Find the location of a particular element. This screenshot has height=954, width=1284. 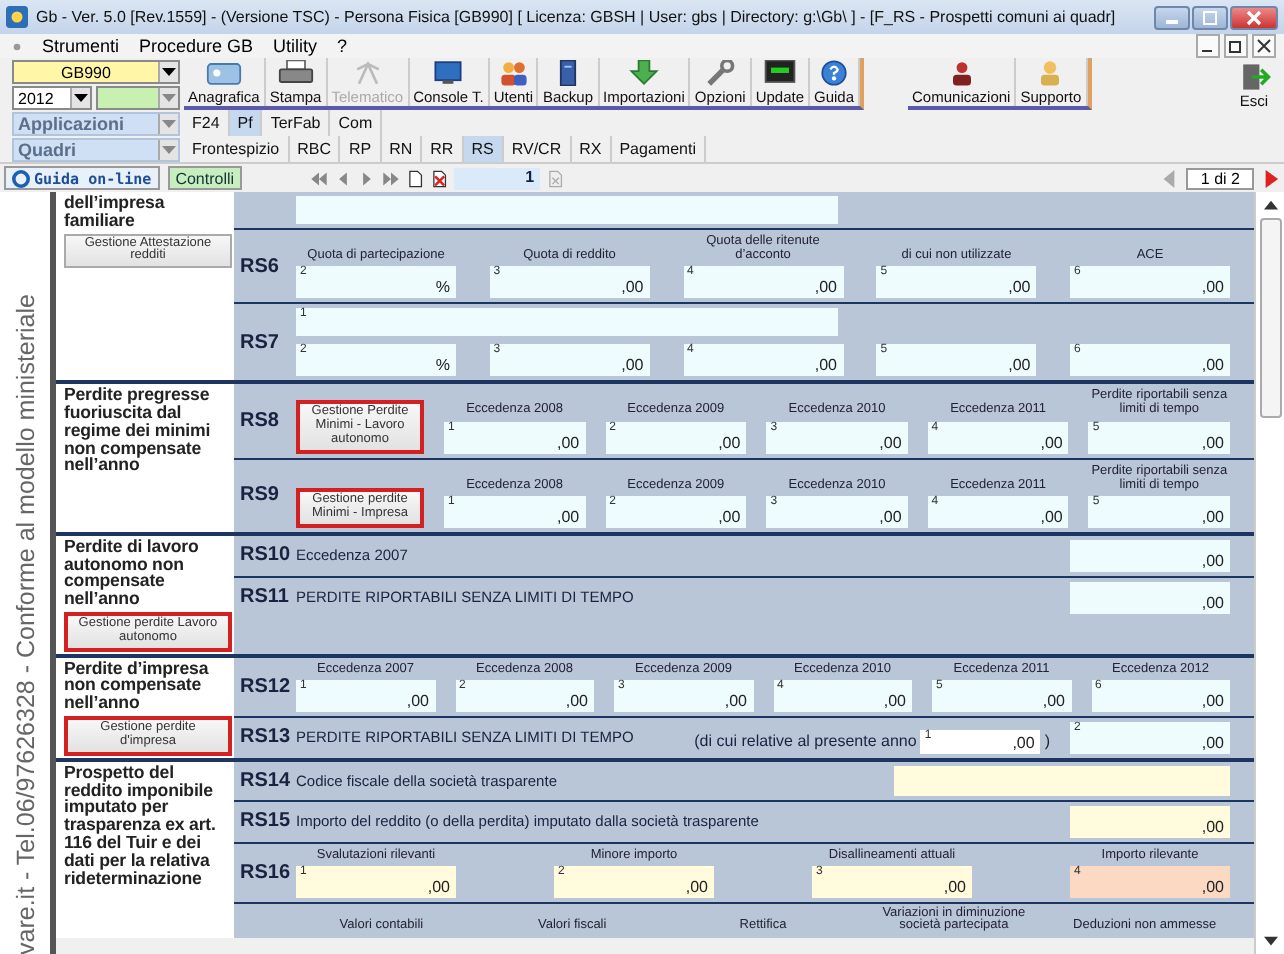

tab: RN is located at coordinates (402, 149).